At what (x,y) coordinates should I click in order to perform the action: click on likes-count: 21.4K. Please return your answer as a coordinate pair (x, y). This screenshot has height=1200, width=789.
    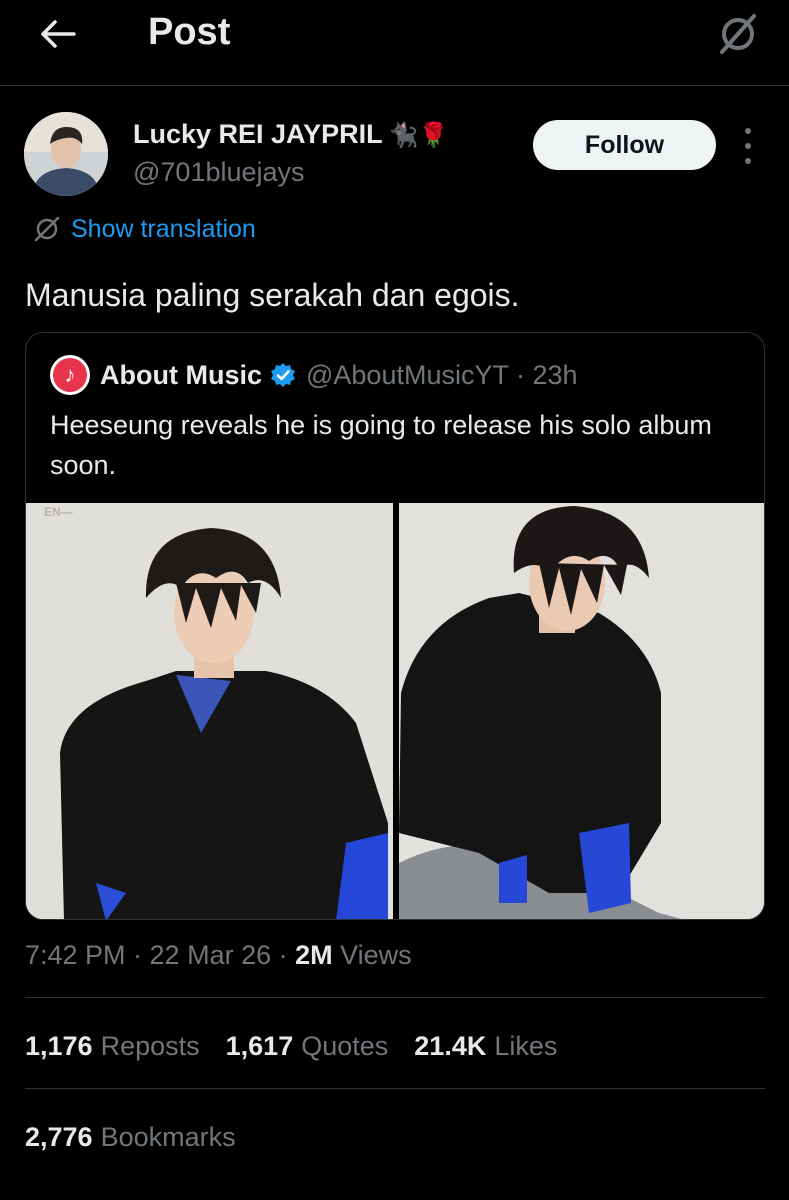
    Looking at the image, I should click on (450, 1046).